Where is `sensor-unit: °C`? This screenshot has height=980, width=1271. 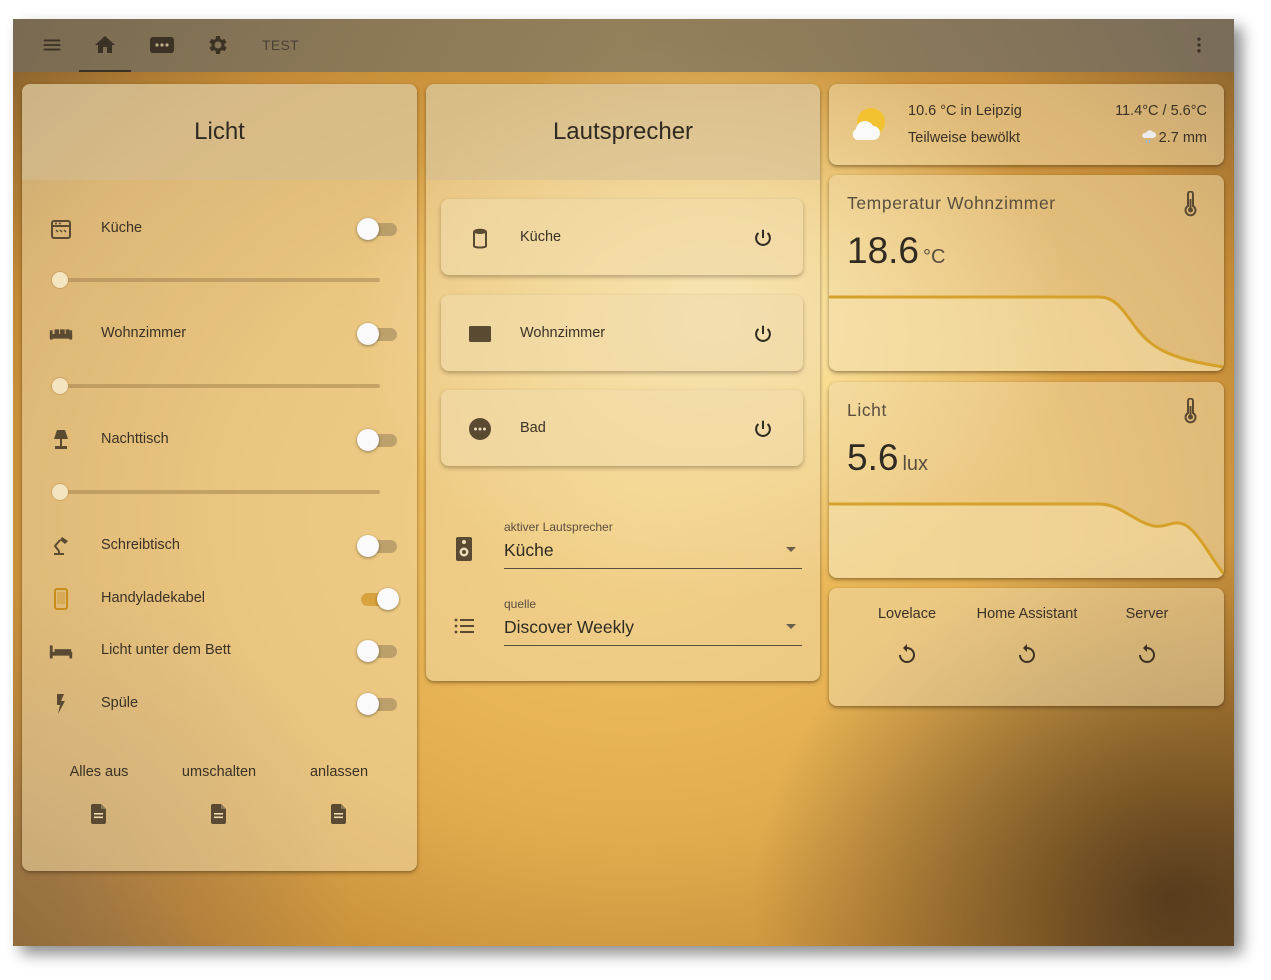
sensor-unit: °C is located at coordinates (934, 257).